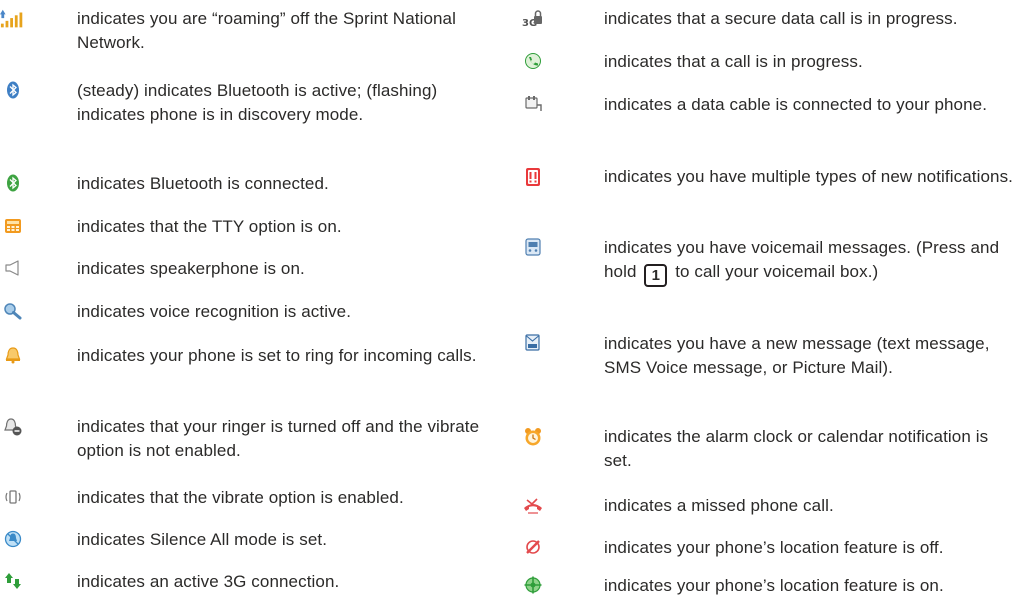 The image size is (1020, 600). Describe the element at coordinates (209, 226) in the screenshot. I see `item-text: indicates that the TTY option is on.` at that location.